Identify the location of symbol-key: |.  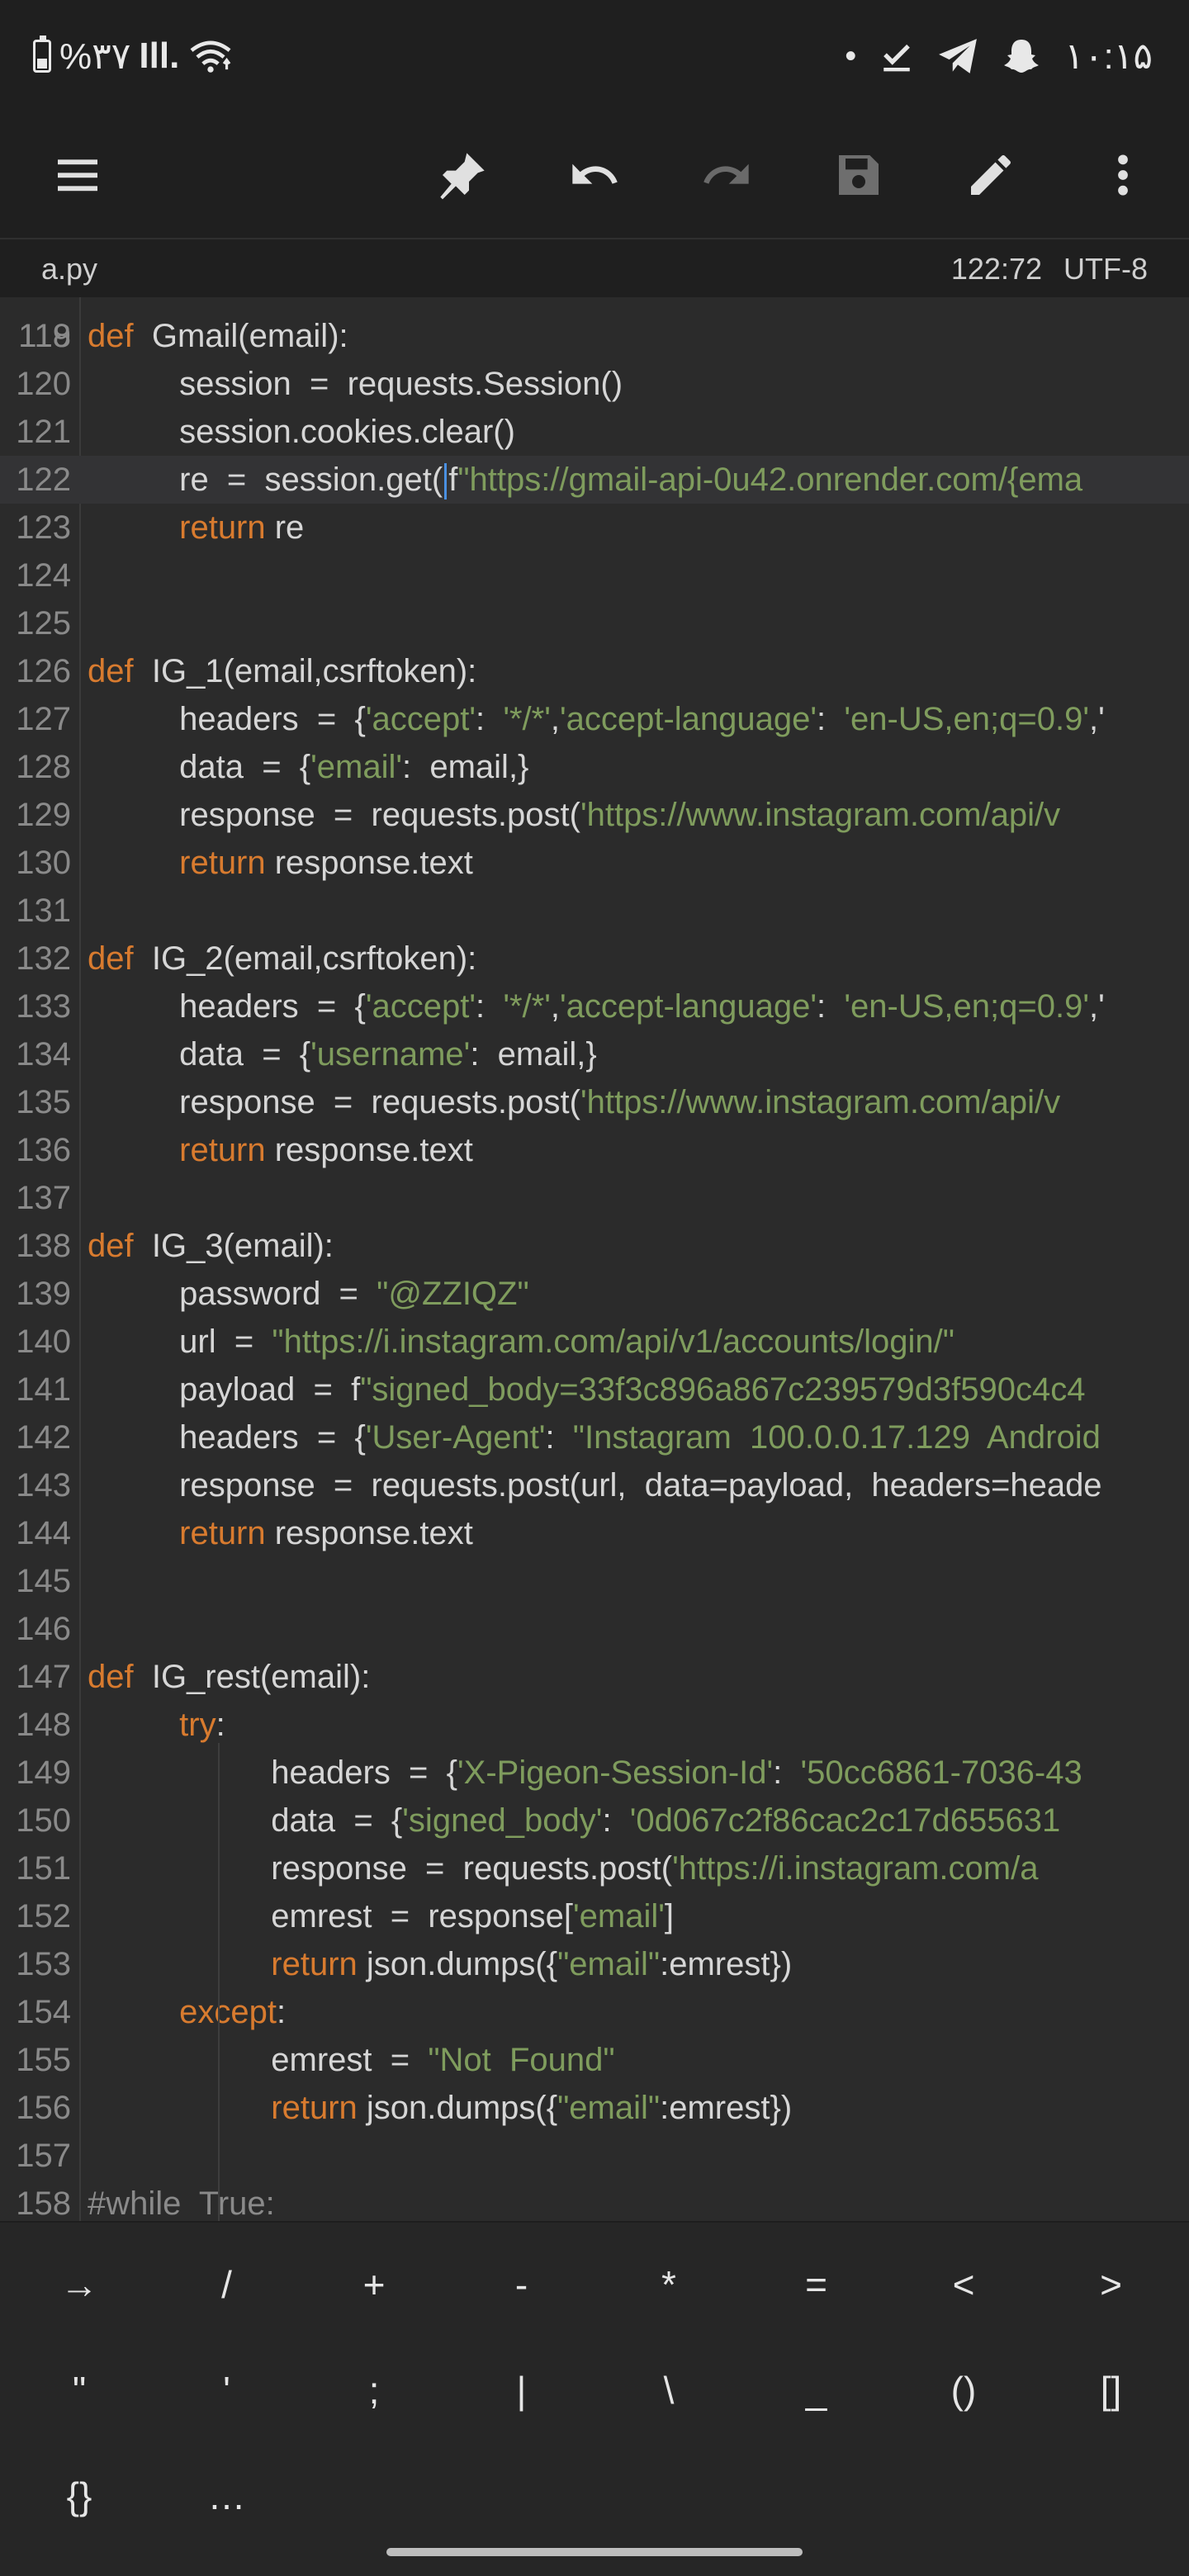
(521, 2390).